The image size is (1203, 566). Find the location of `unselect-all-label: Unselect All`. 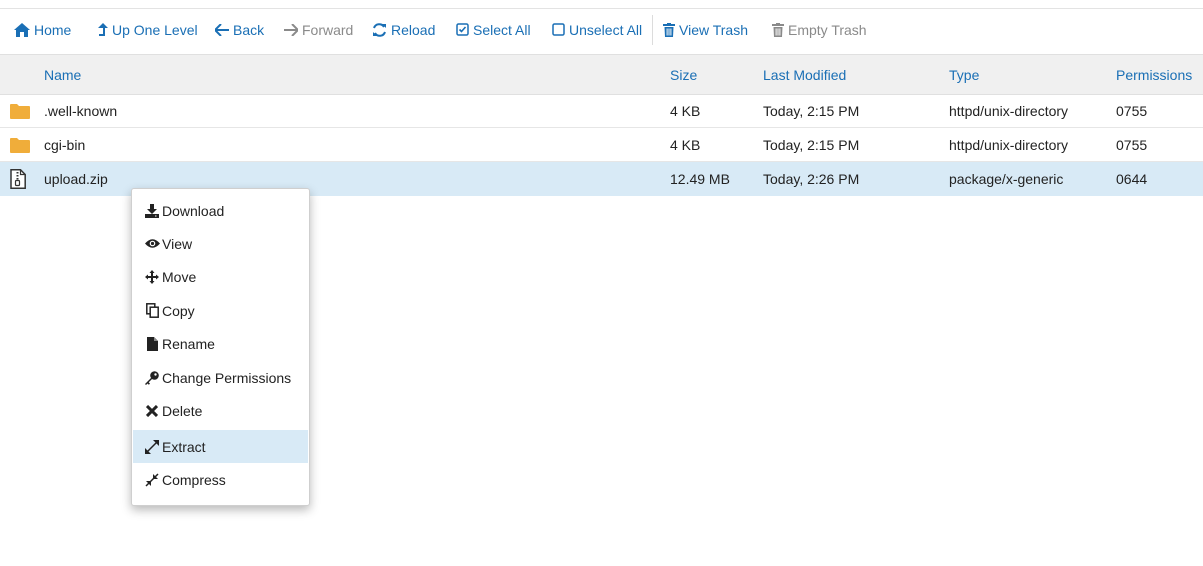

unselect-all-label: Unselect All is located at coordinates (606, 29).